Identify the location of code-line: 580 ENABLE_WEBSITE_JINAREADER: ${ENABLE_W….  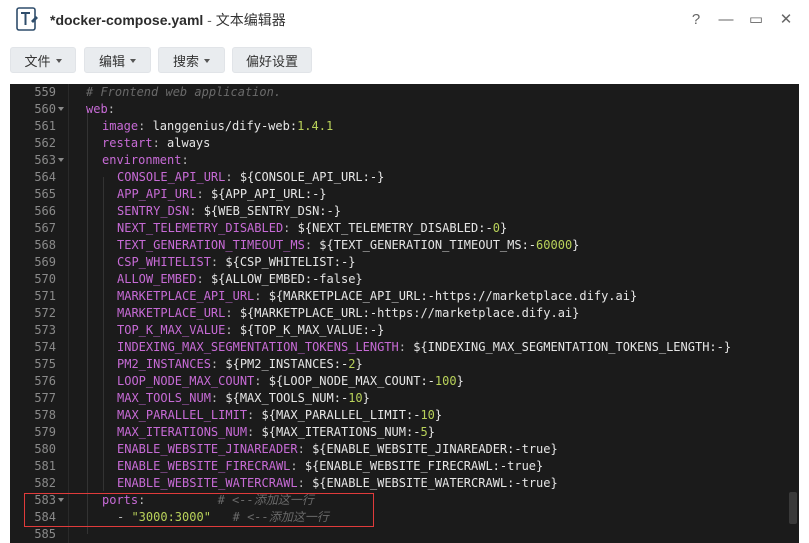
(404, 449).